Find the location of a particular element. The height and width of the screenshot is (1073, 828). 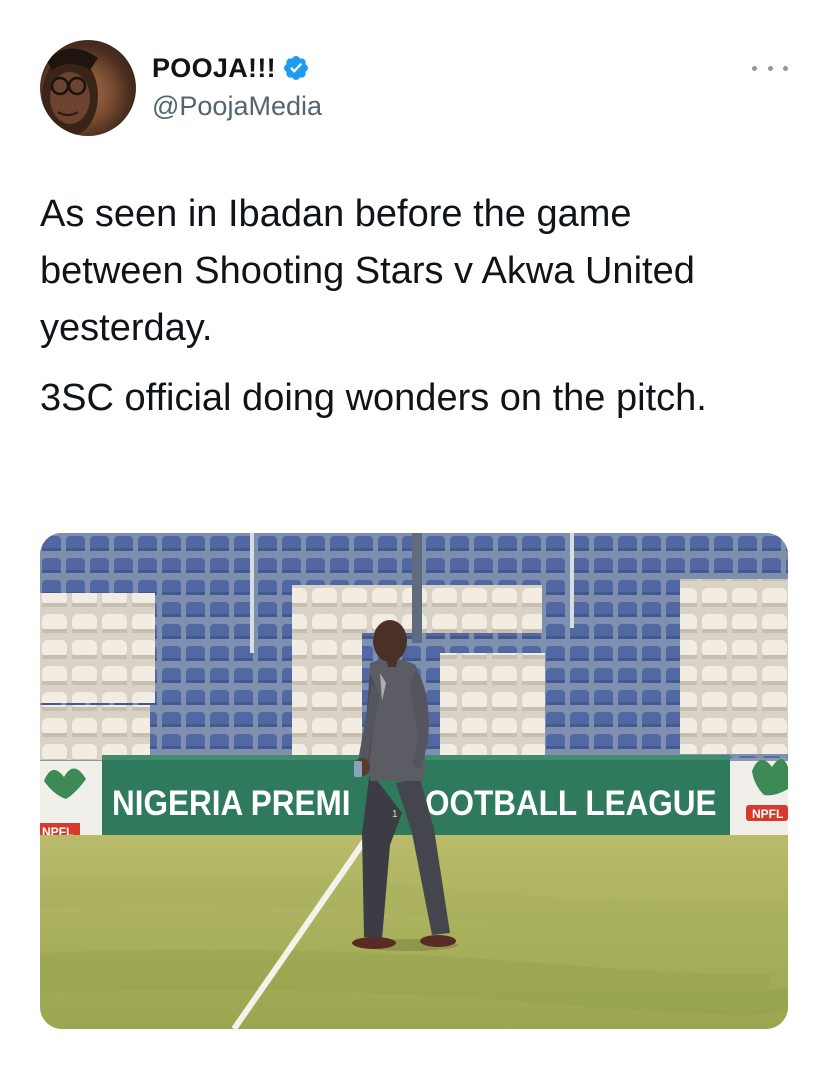

verified-badge-icon is located at coordinates (296, 68).